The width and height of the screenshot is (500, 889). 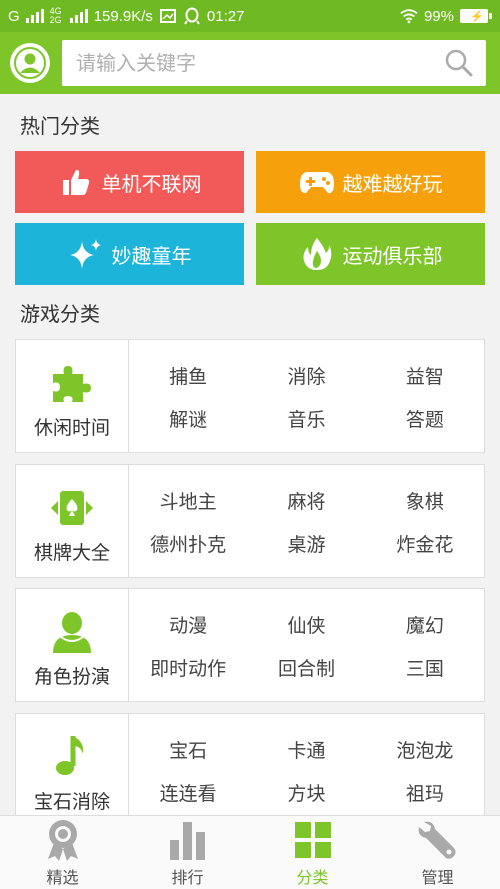 I want to click on wifi-icon, so click(x=409, y=16).